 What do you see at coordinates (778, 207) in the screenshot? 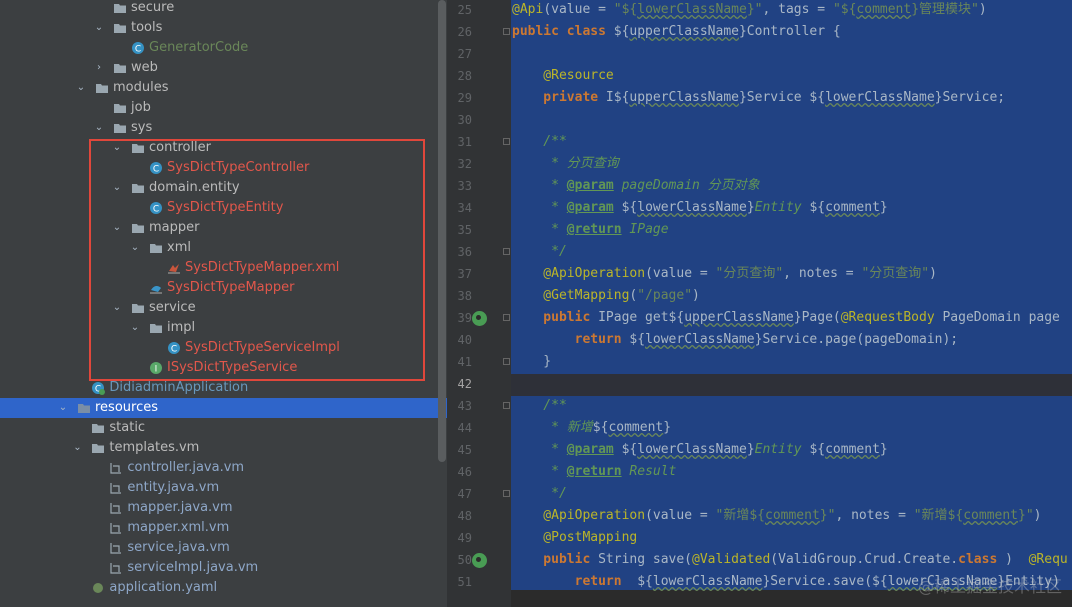
I see `code-token: Entity` at bounding box center [778, 207].